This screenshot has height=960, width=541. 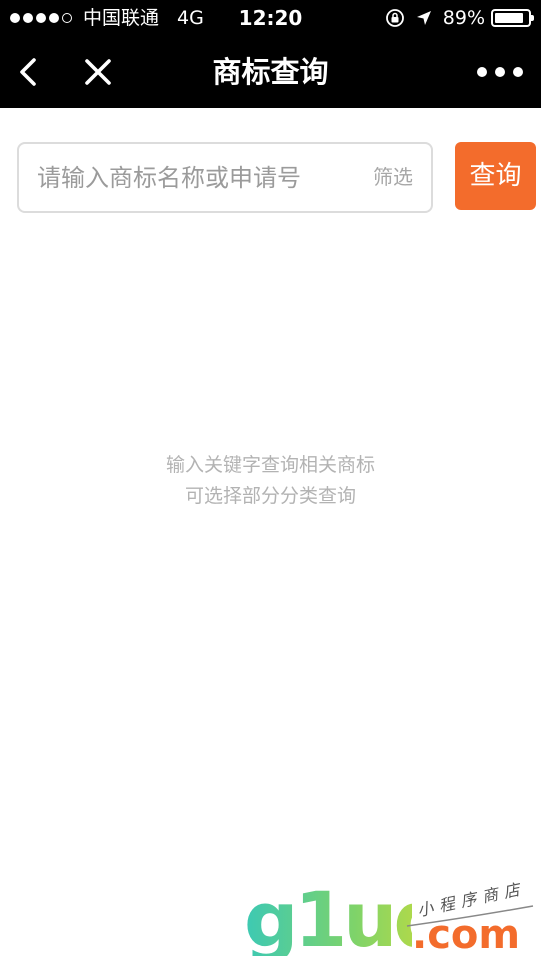 I want to click on watermark-brand-text: g1ud, so click(x=328, y=921).